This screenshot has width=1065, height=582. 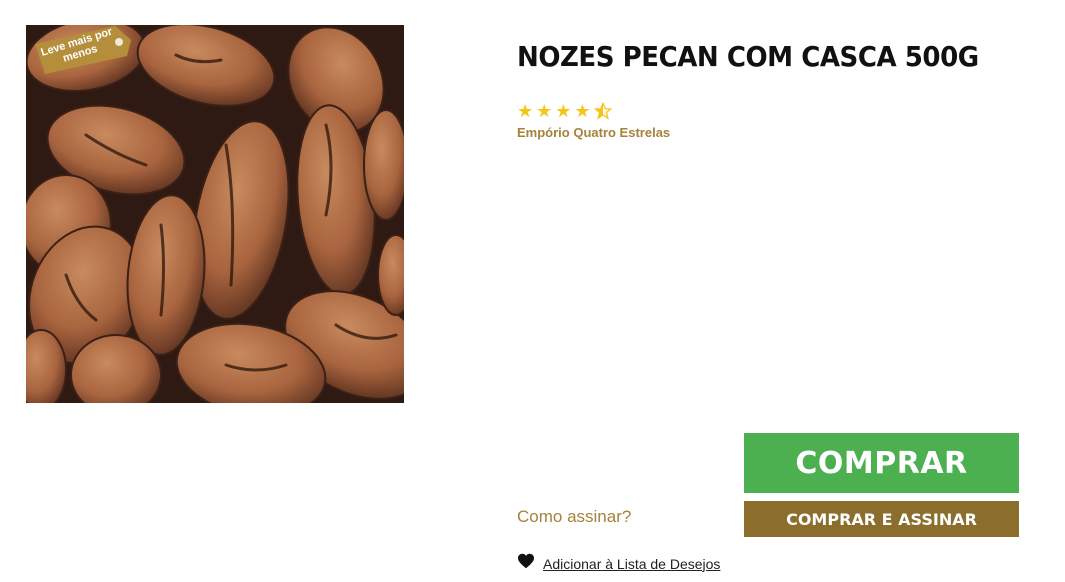 I want to click on rating-stars: ★ ★ ★ ★, so click(x=564, y=112).